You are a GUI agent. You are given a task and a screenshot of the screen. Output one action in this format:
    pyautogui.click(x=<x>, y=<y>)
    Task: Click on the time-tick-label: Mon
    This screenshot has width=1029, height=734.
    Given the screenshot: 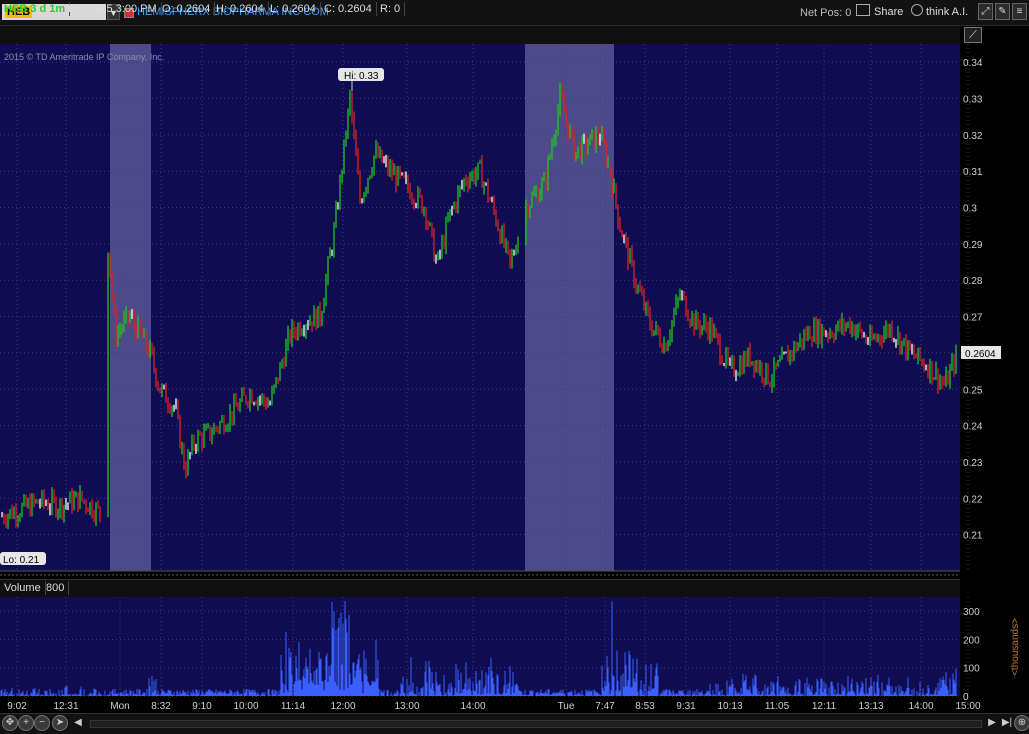 What is the action you would take?
    pyautogui.click(x=119, y=706)
    